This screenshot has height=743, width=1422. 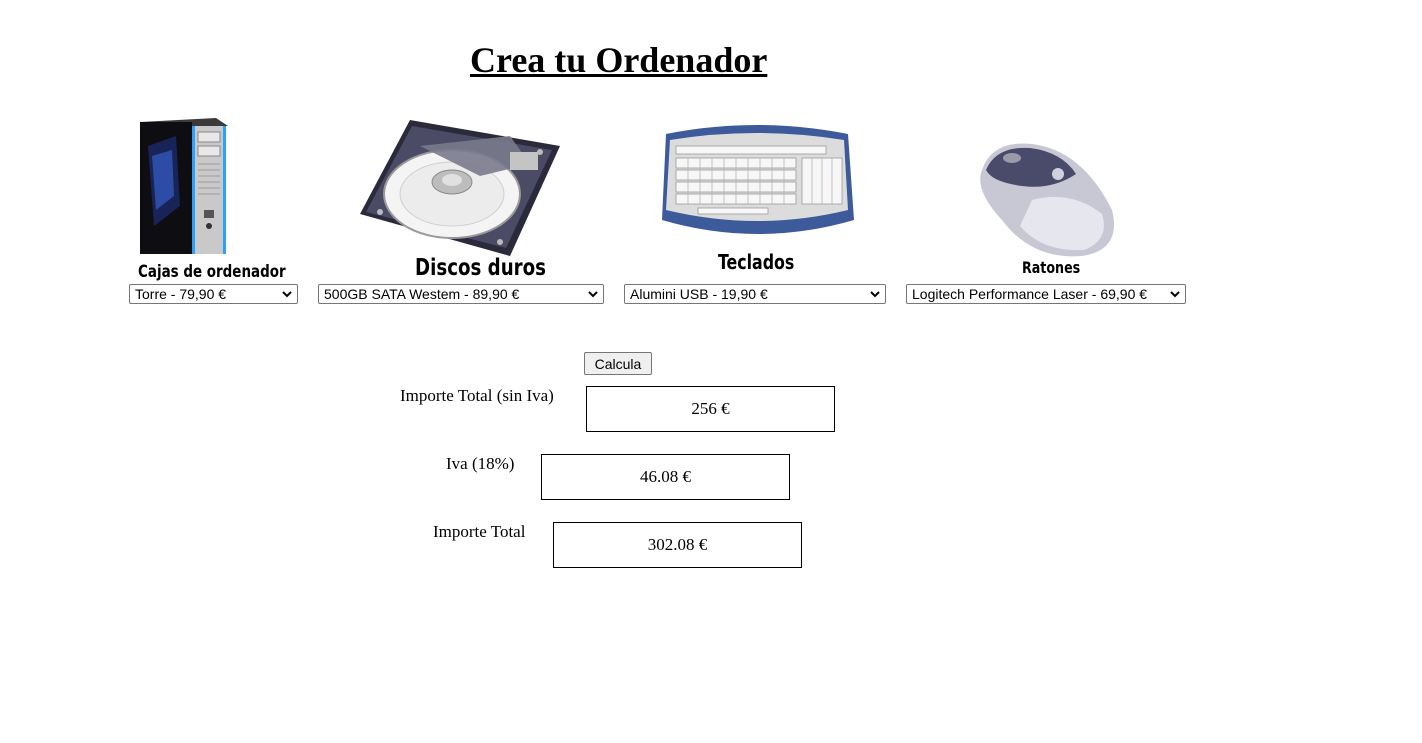 I want to click on mouse-icon, so click(x=1047, y=200).